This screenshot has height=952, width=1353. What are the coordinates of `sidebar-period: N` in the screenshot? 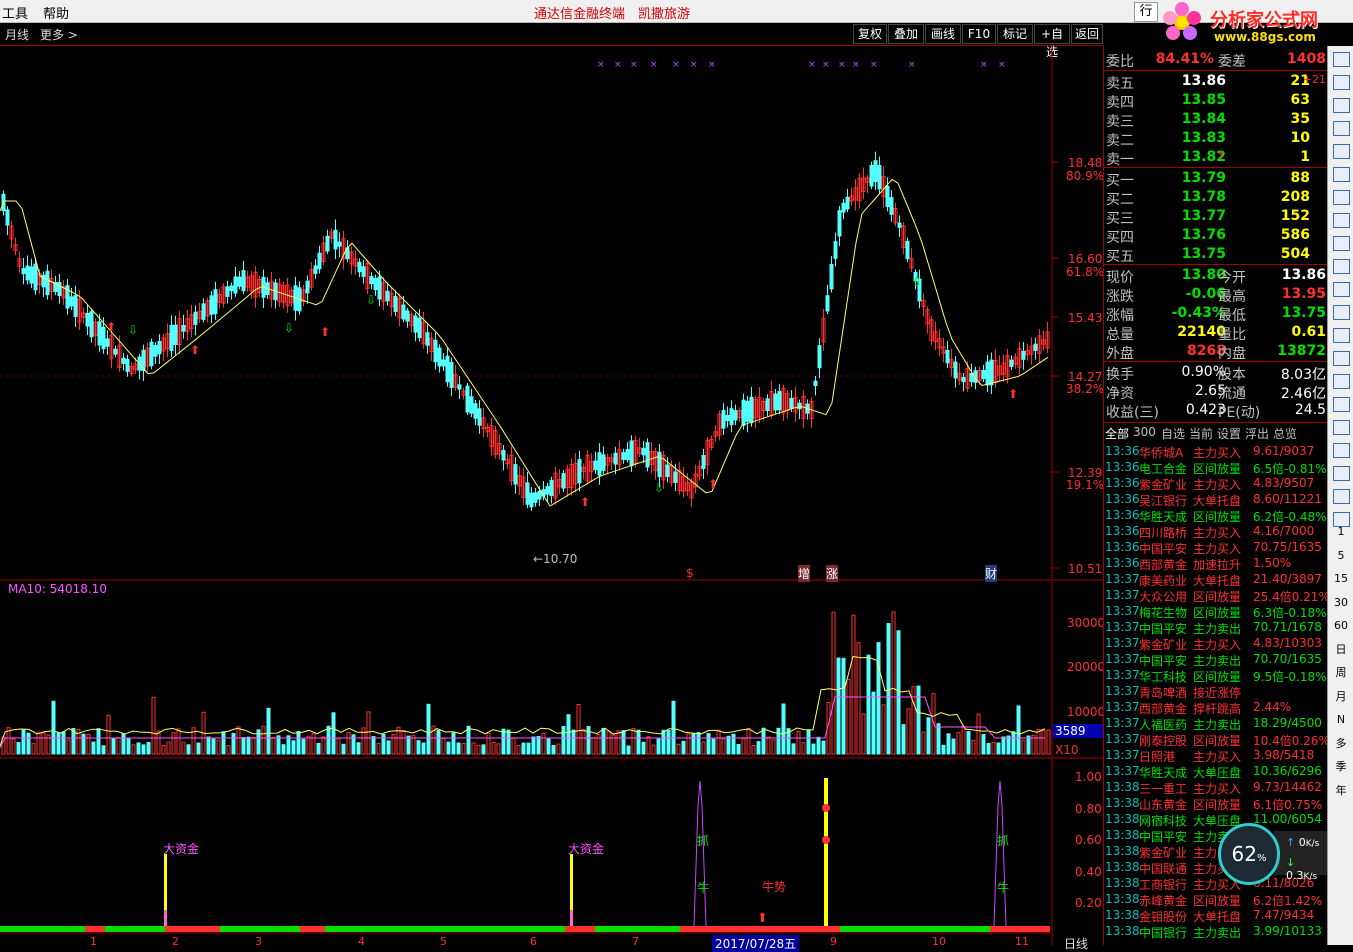 It's located at (1341, 720).